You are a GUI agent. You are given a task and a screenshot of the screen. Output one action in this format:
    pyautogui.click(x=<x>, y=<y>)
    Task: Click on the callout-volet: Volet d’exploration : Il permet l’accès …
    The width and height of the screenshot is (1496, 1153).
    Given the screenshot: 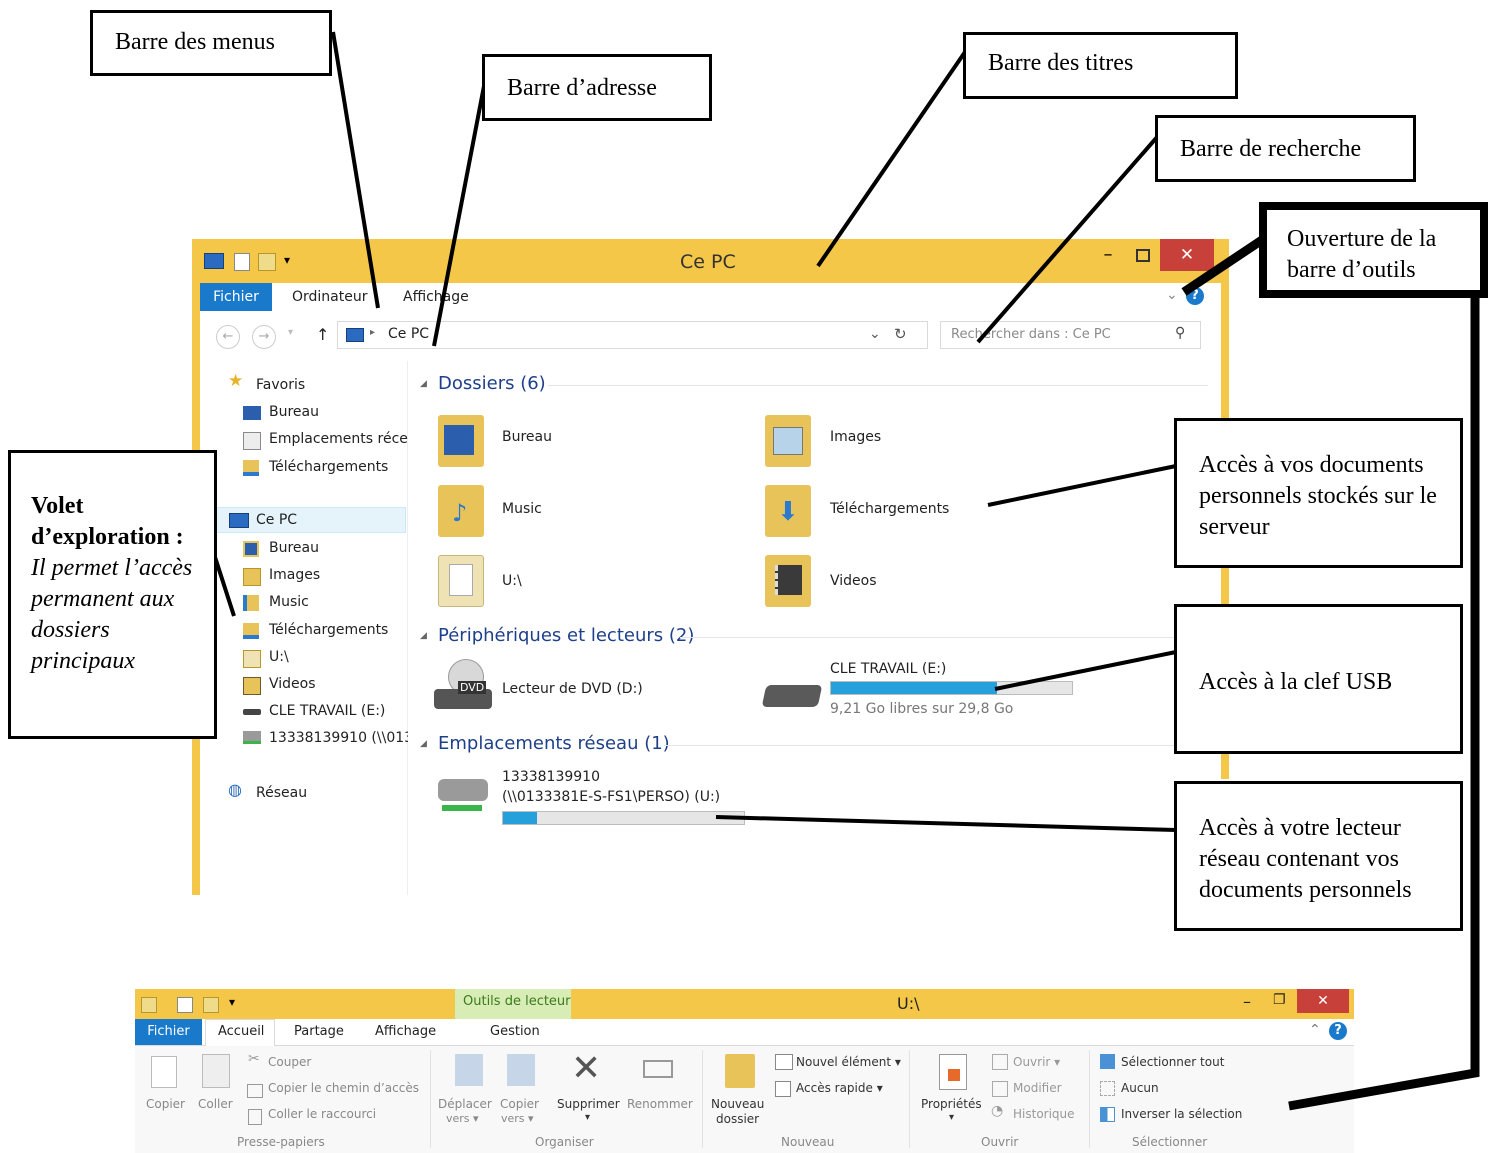 What is the action you would take?
    pyautogui.click(x=112, y=594)
    